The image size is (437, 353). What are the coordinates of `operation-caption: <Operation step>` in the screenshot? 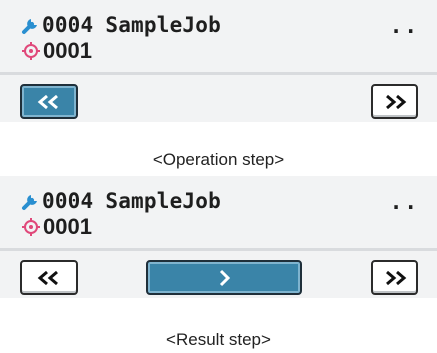 It's located at (218, 159).